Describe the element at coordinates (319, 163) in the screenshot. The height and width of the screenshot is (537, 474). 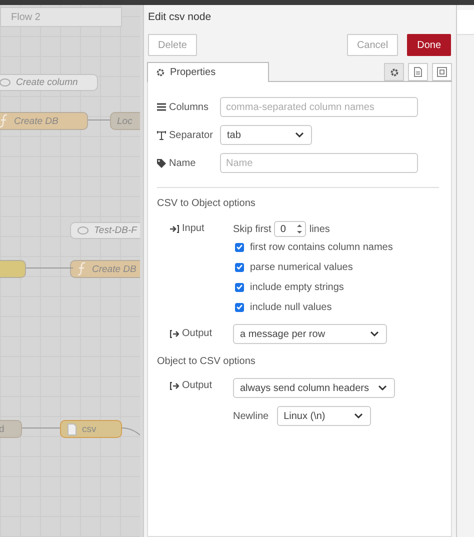
I see `name-field: Name` at that location.